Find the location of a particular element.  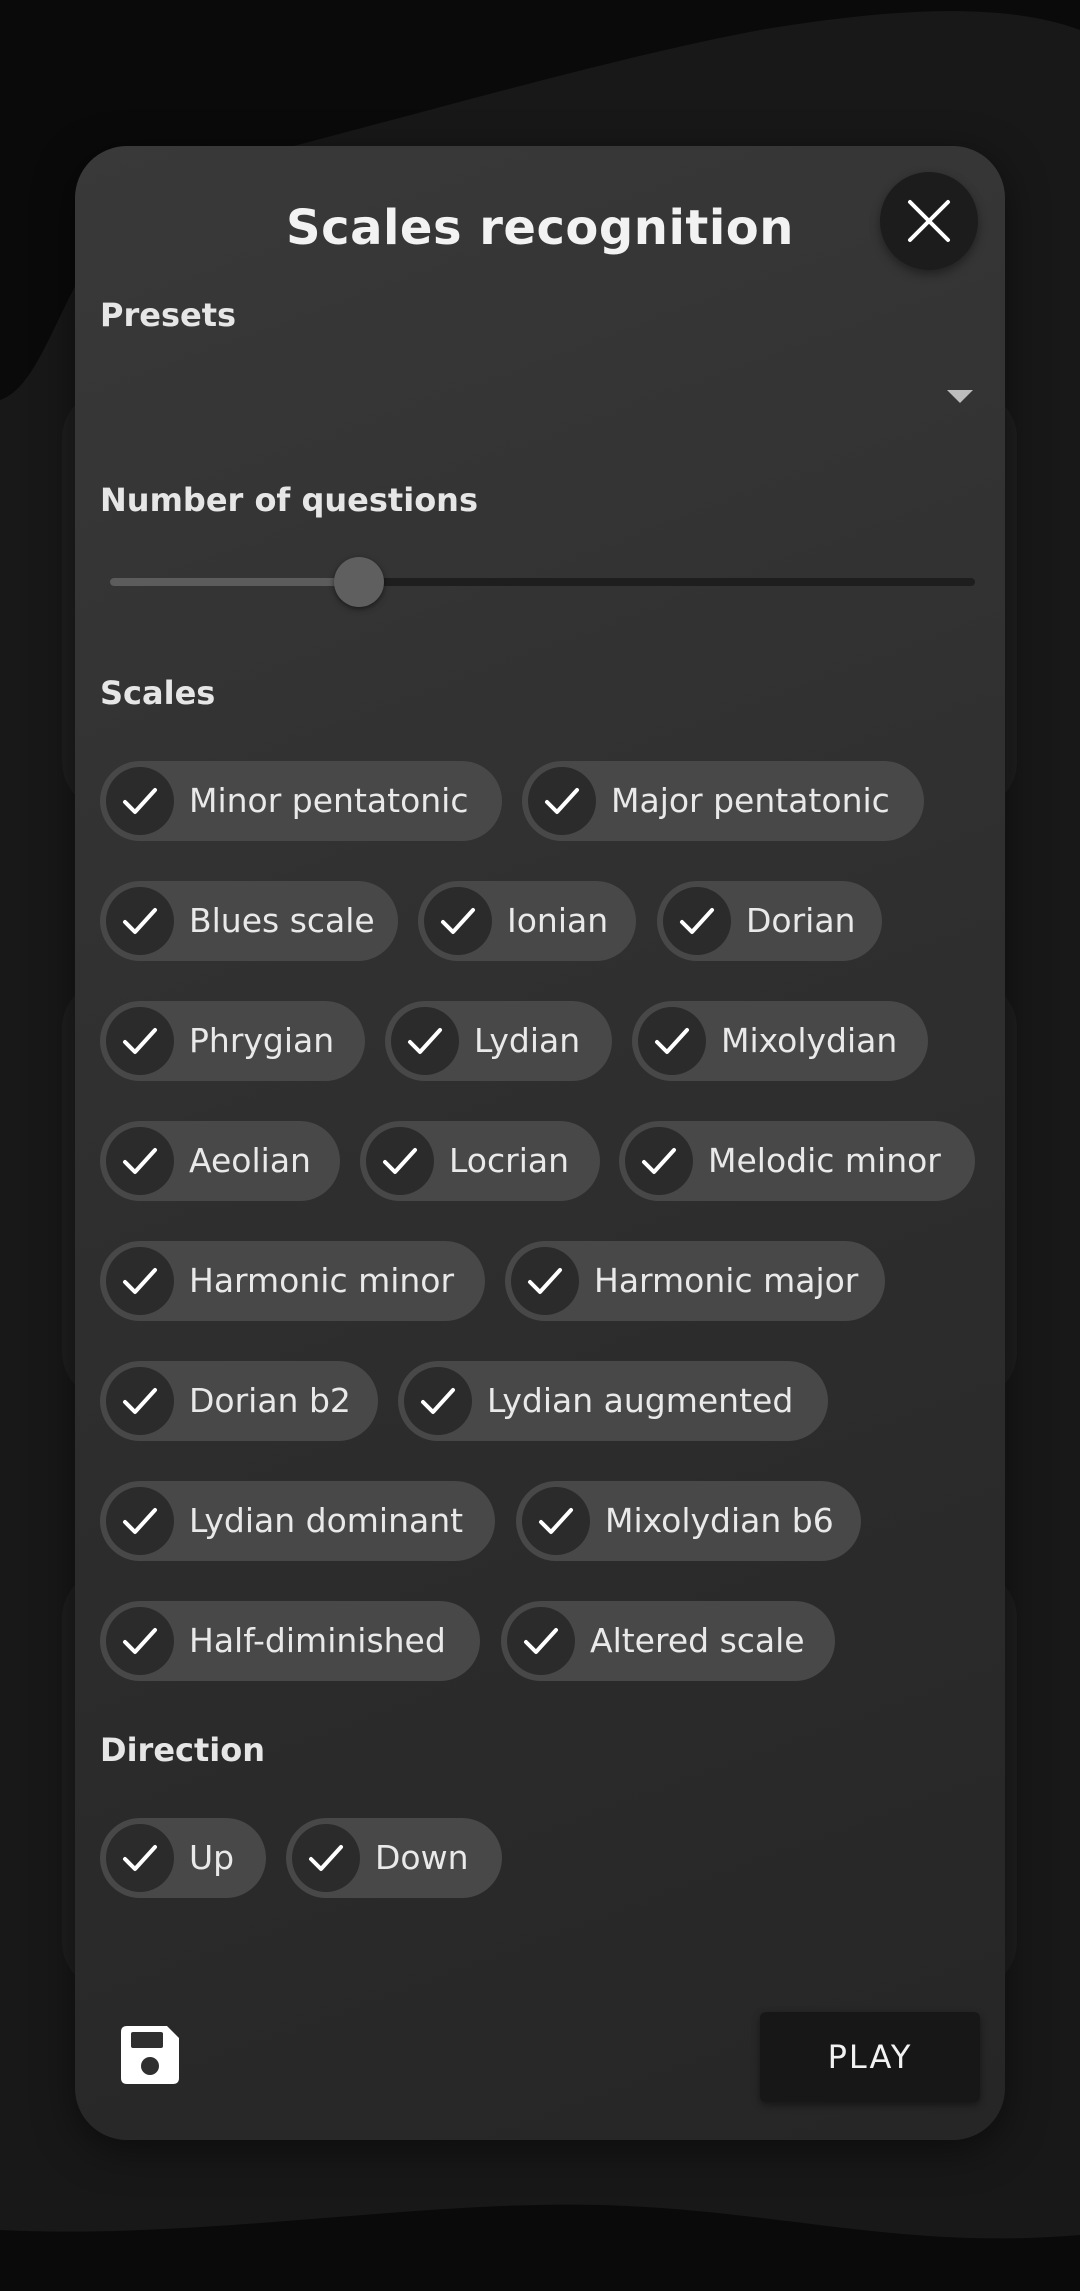

close-icon is located at coordinates (929, 221).